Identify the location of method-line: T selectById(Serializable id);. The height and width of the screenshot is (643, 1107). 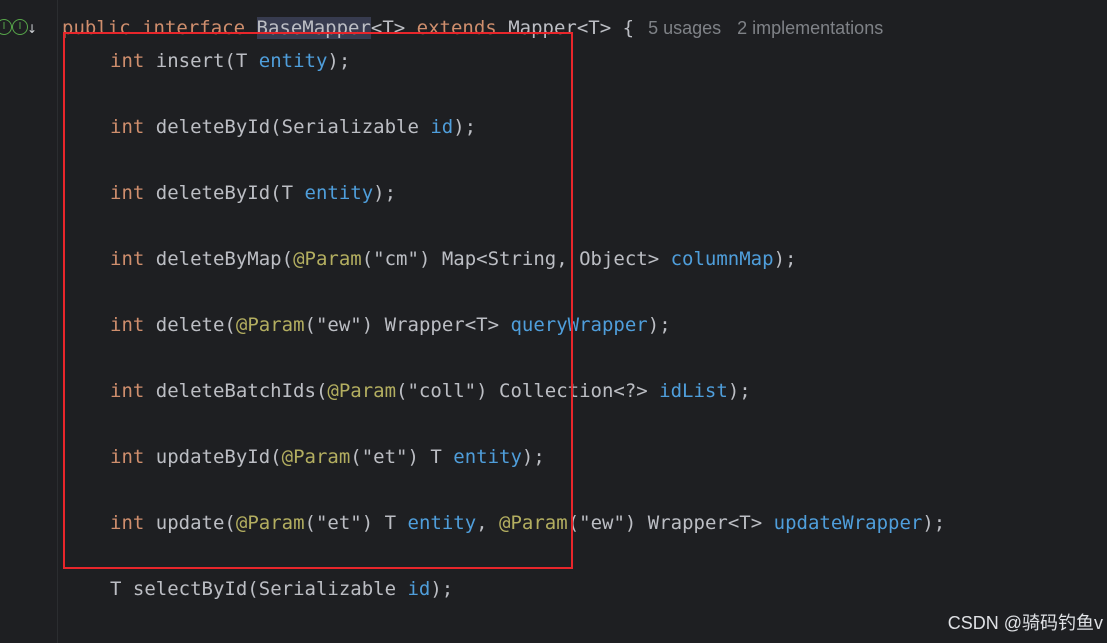
(281, 589).